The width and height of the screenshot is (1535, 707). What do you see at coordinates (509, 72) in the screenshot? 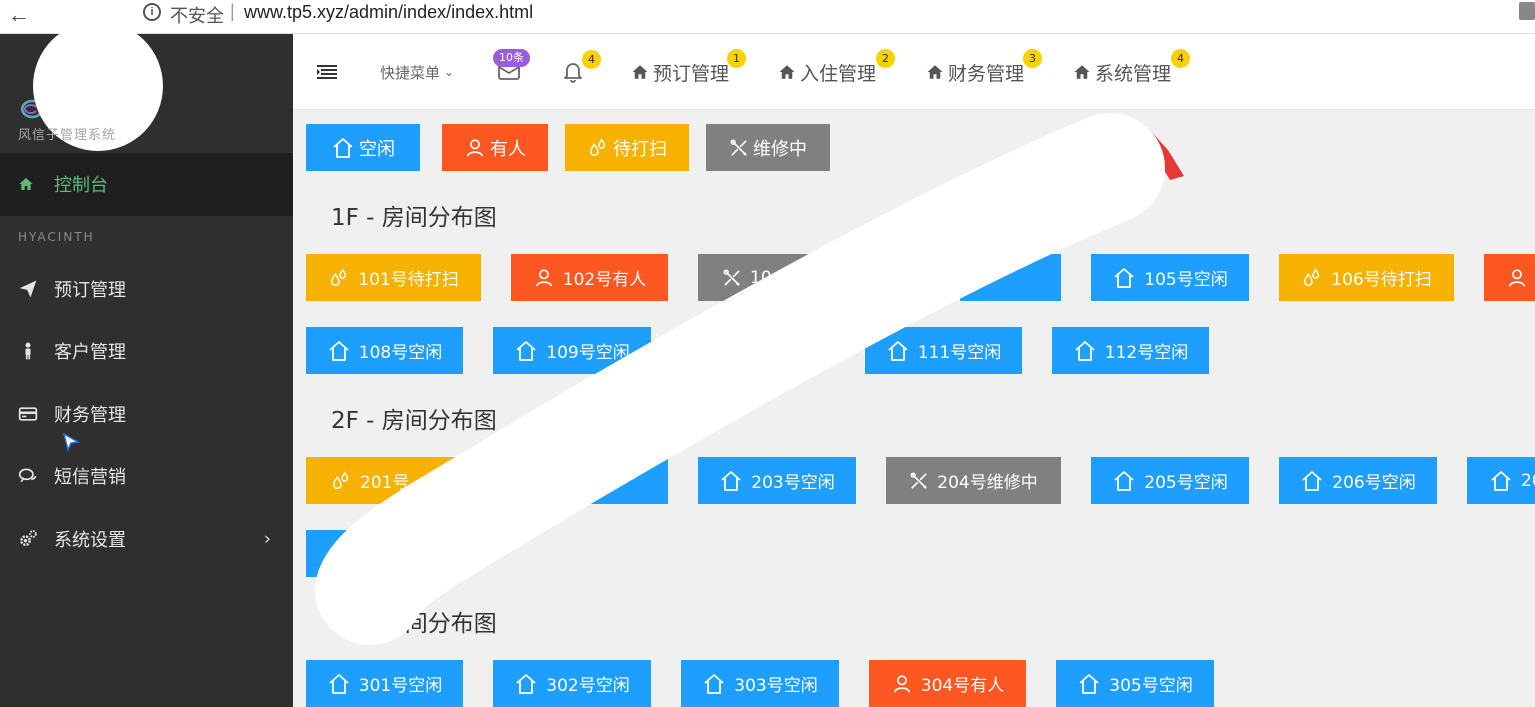
I see `mail-icon` at bounding box center [509, 72].